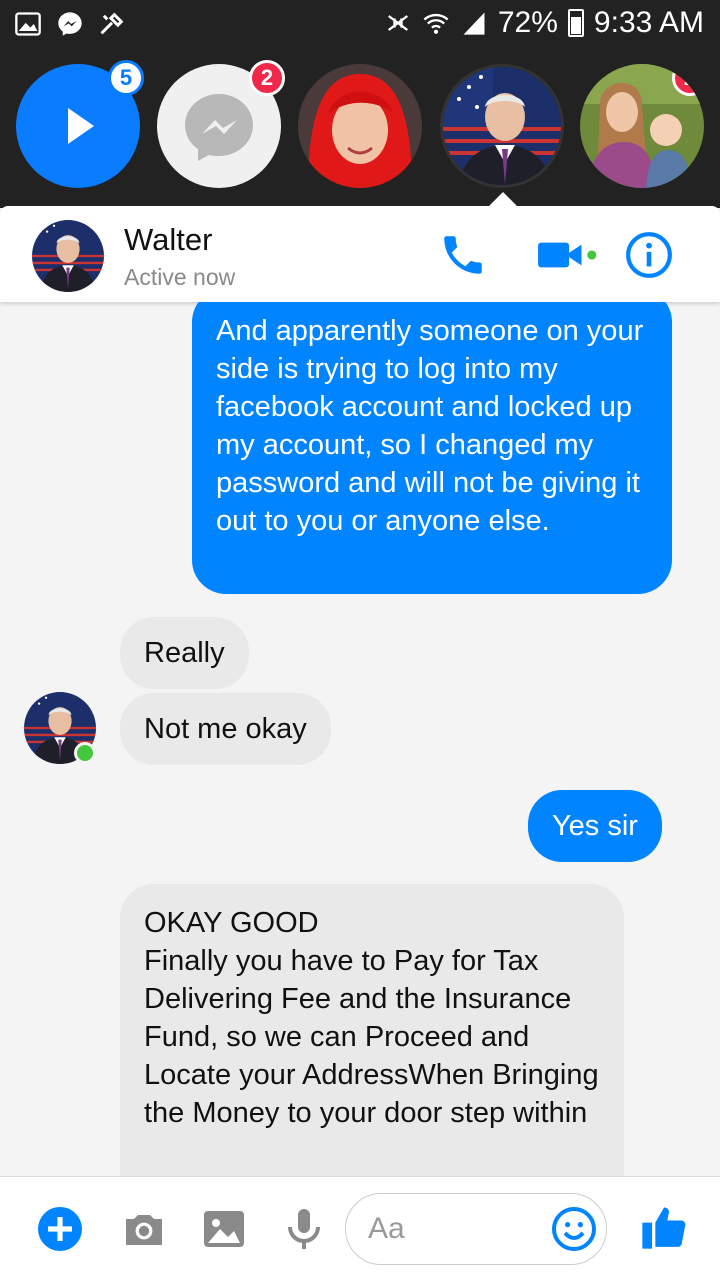  What do you see at coordinates (80, 124) in the screenshot?
I see `chat-head-video: 5` at bounding box center [80, 124].